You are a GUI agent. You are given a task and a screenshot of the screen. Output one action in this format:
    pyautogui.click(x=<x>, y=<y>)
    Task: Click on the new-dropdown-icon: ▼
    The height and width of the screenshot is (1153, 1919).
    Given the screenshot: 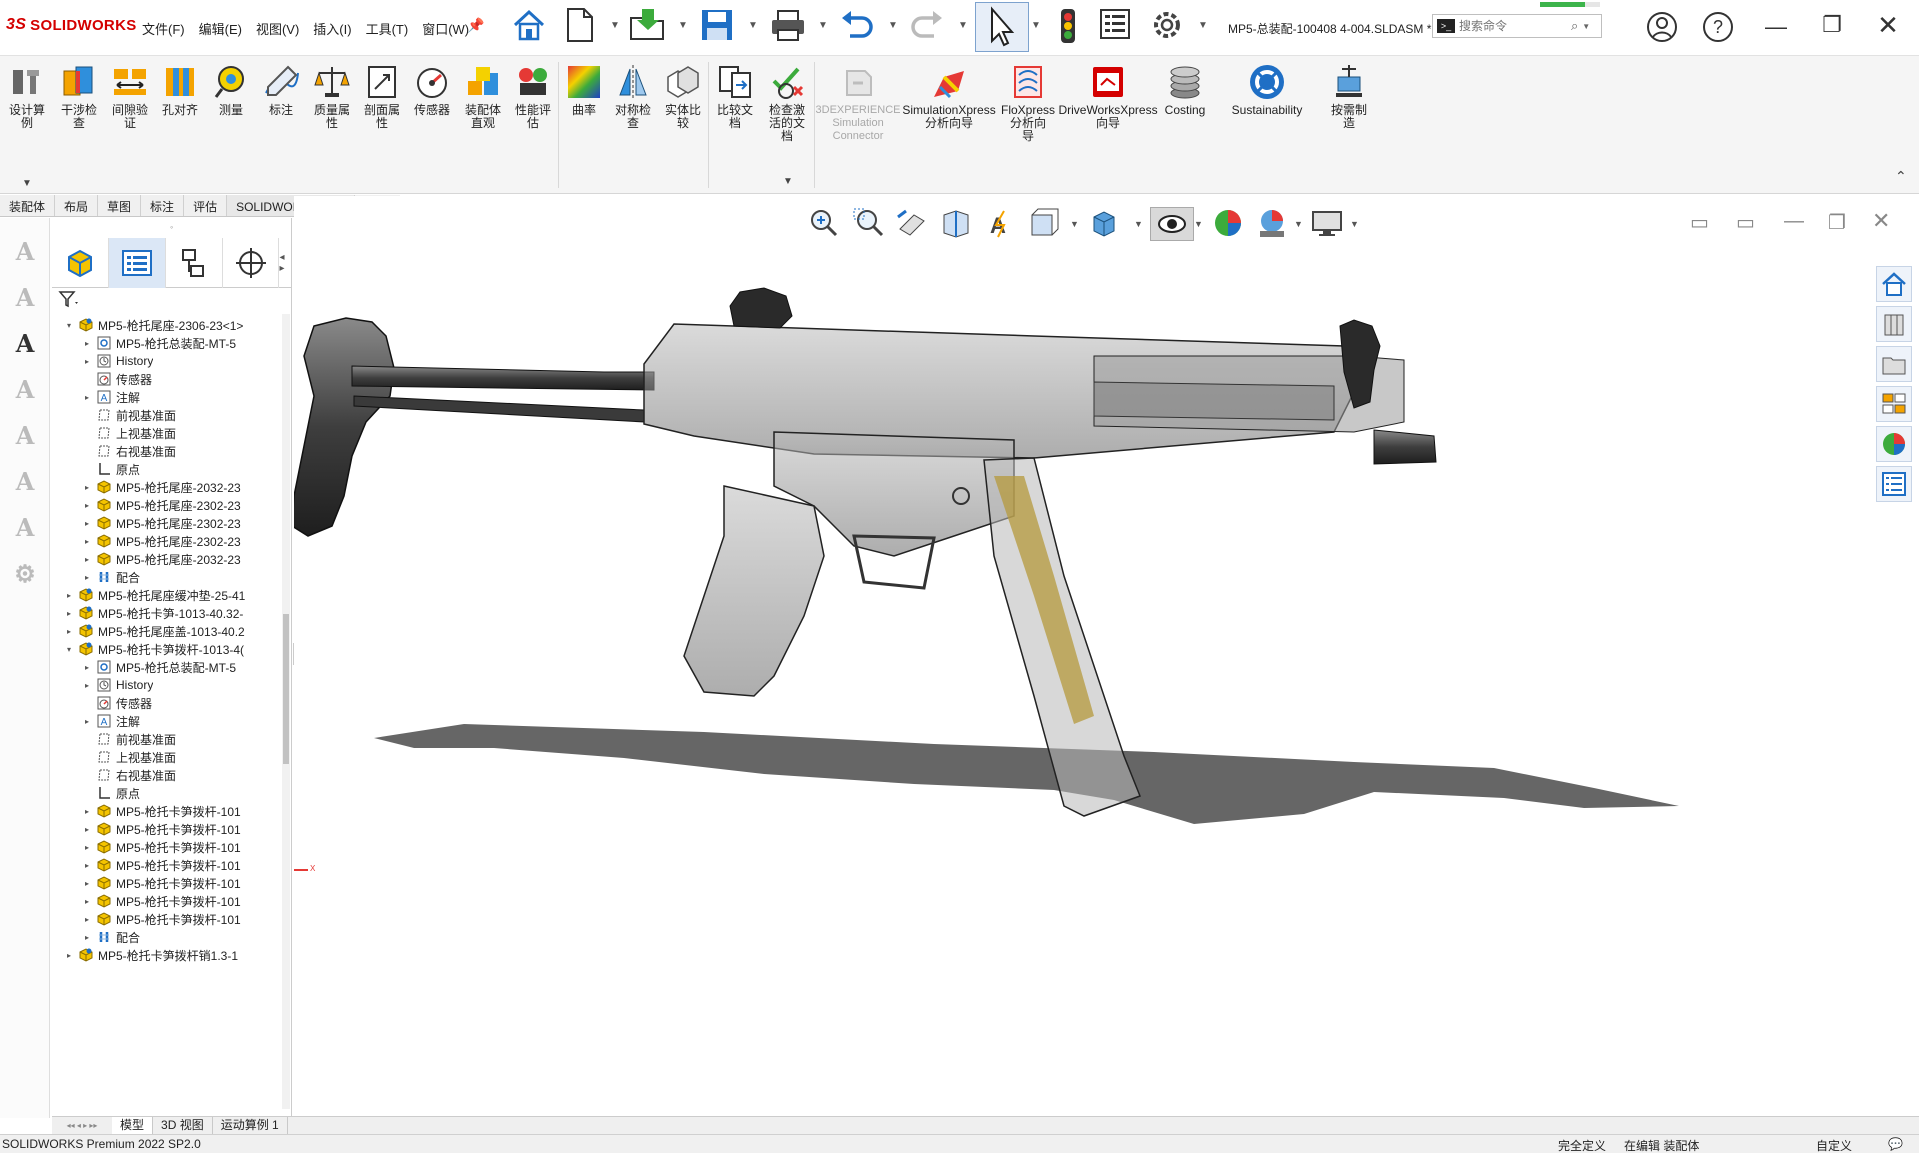 What is the action you would take?
    pyautogui.click(x=615, y=25)
    